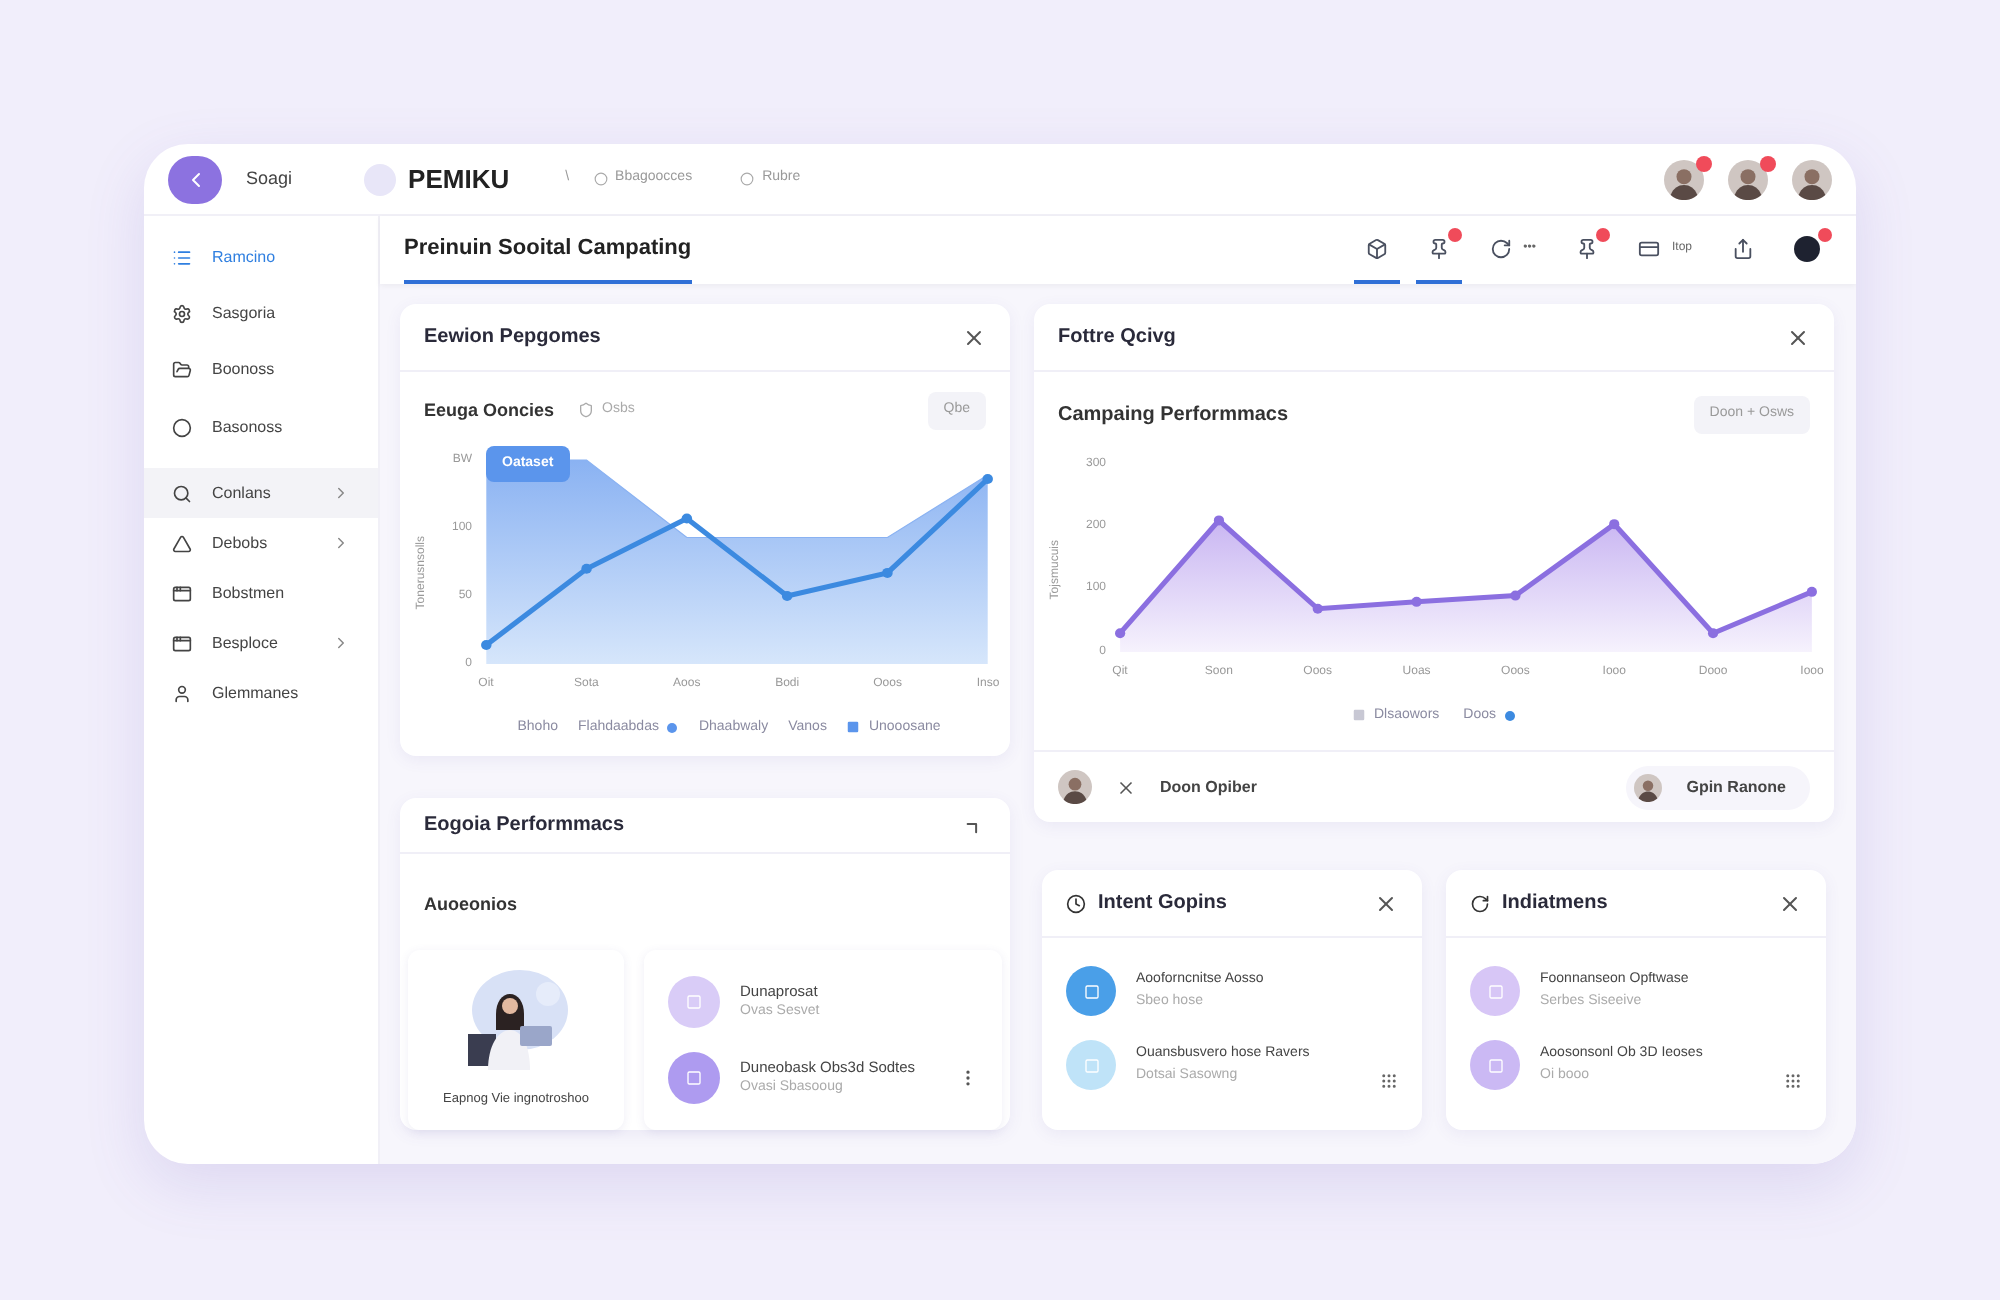 The width and height of the screenshot is (2000, 1300). I want to click on chart-title: Campaing Performmacs, so click(1173, 415).